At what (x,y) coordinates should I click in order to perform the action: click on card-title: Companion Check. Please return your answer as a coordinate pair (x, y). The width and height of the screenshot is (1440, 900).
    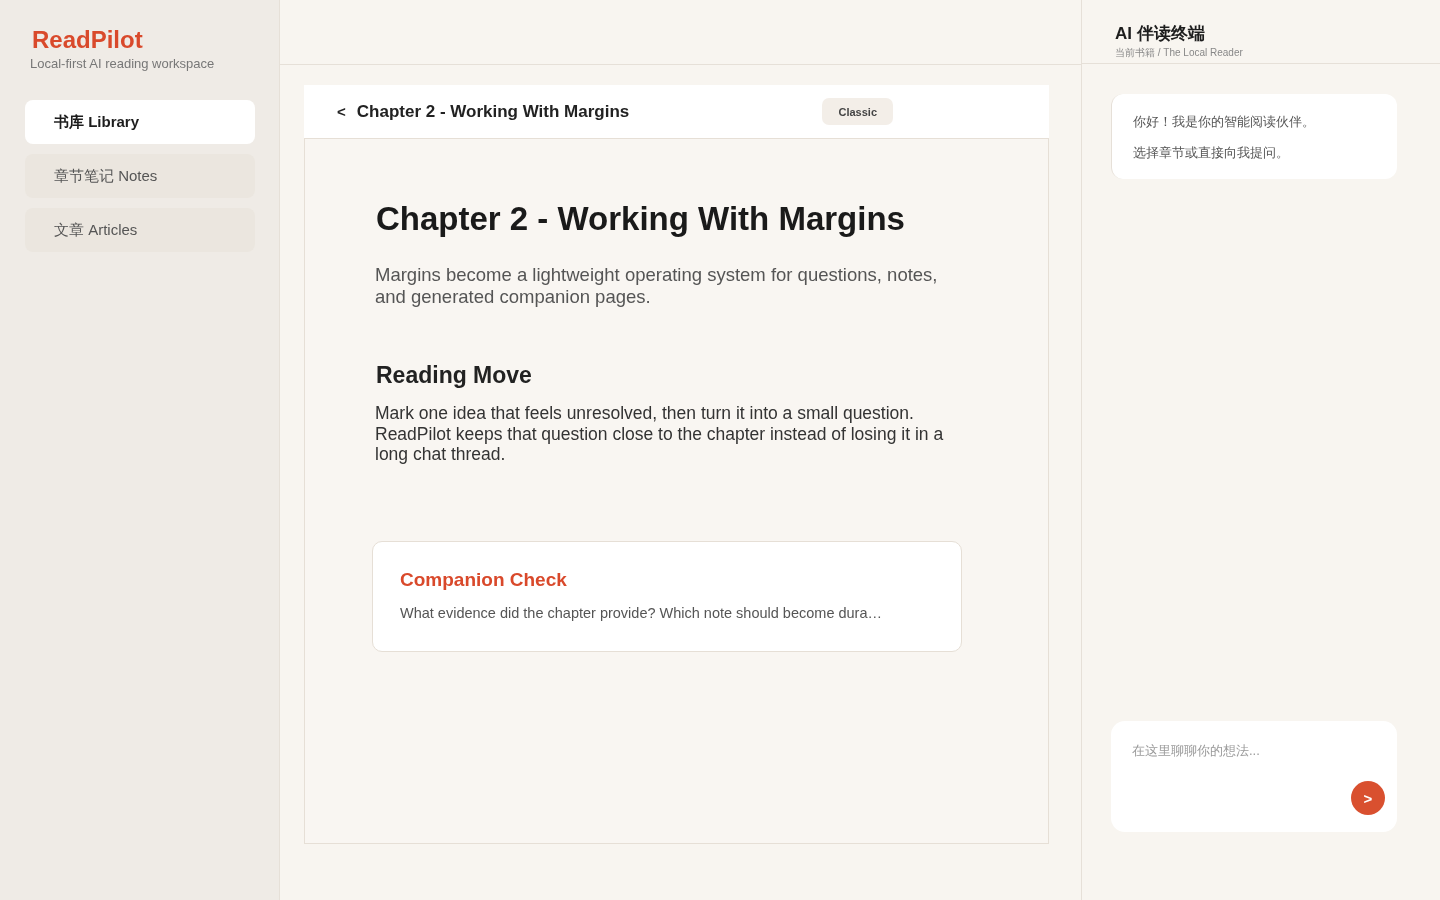
    Looking at the image, I should click on (484, 579).